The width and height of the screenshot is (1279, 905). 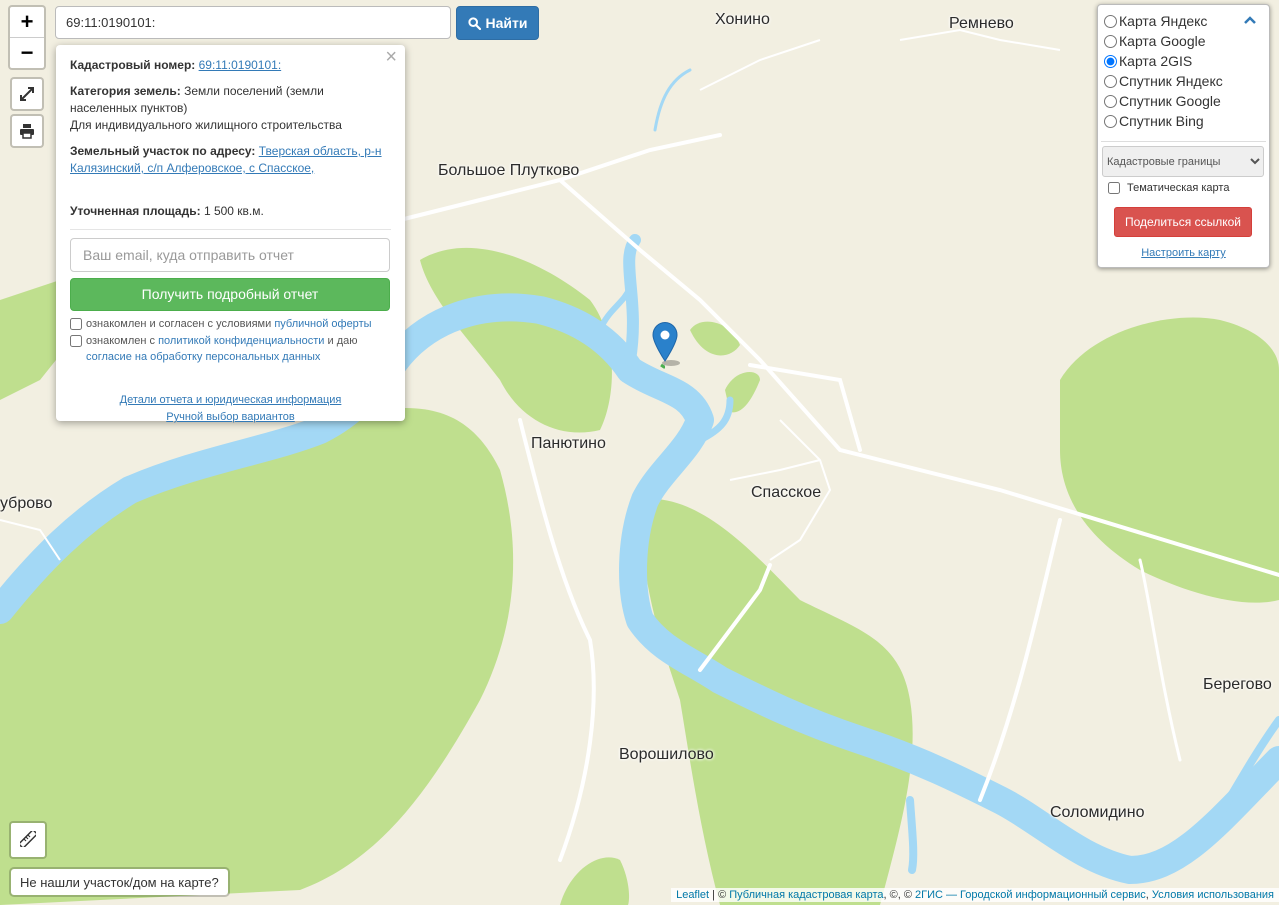 What do you see at coordinates (1110, 81) in the screenshot?
I see `layer-yandex-satellite-radio` at bounding box center [1110, 81].